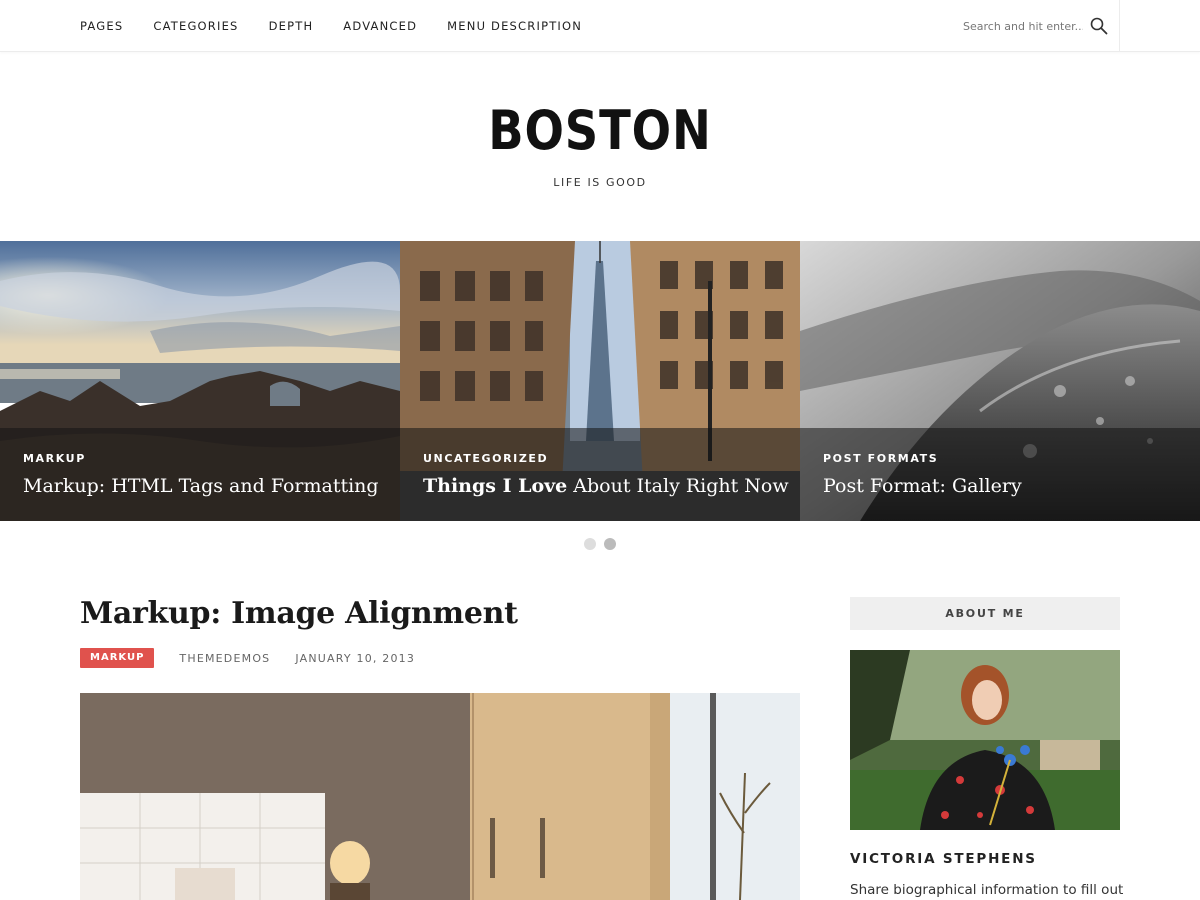 This screenshot has height=900, width=1200. Describe the element at coordinates (1099, 26) in the screenshot. I see `search-icon` at that location.